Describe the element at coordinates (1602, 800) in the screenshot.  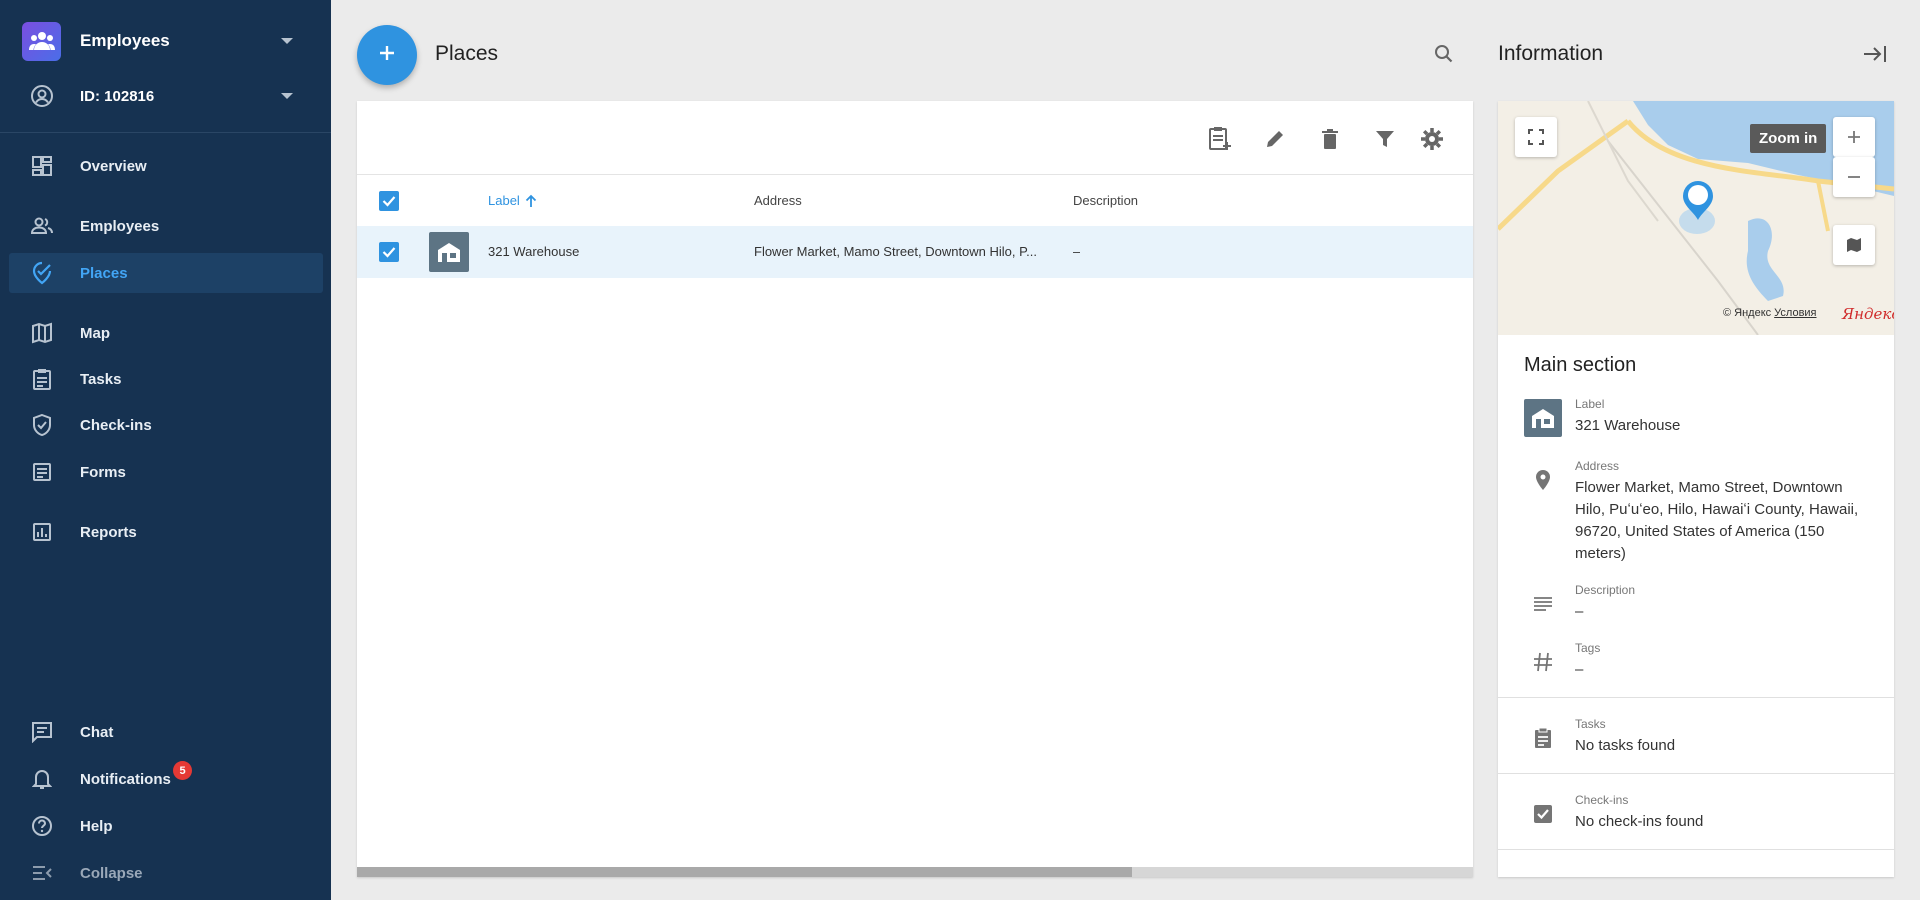
I see `field-name: Check-ins` at that location.